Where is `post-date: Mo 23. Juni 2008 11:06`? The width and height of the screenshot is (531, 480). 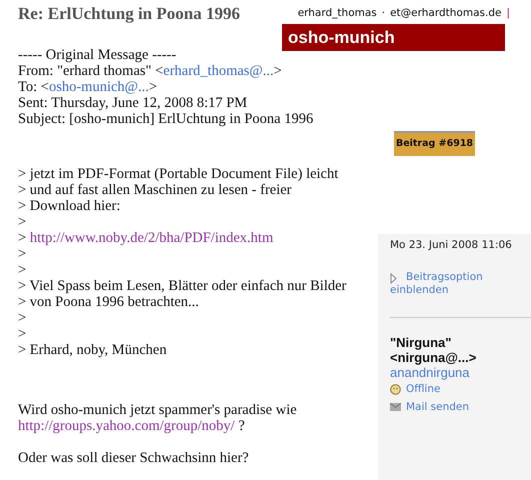 post-date: Mo 23. Juni 2008 11:06 is located at coordinates (451, 245).